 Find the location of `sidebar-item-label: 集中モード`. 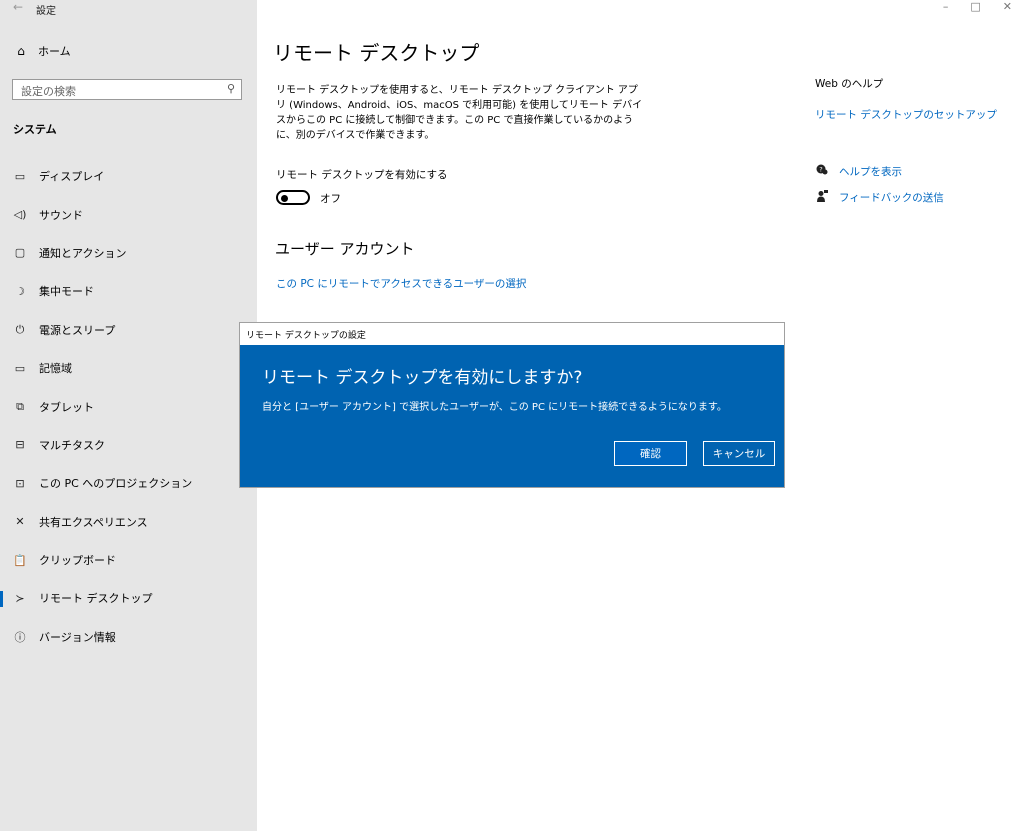

sidebar-item-label: 集中モード is located at coordinates (66, 292).